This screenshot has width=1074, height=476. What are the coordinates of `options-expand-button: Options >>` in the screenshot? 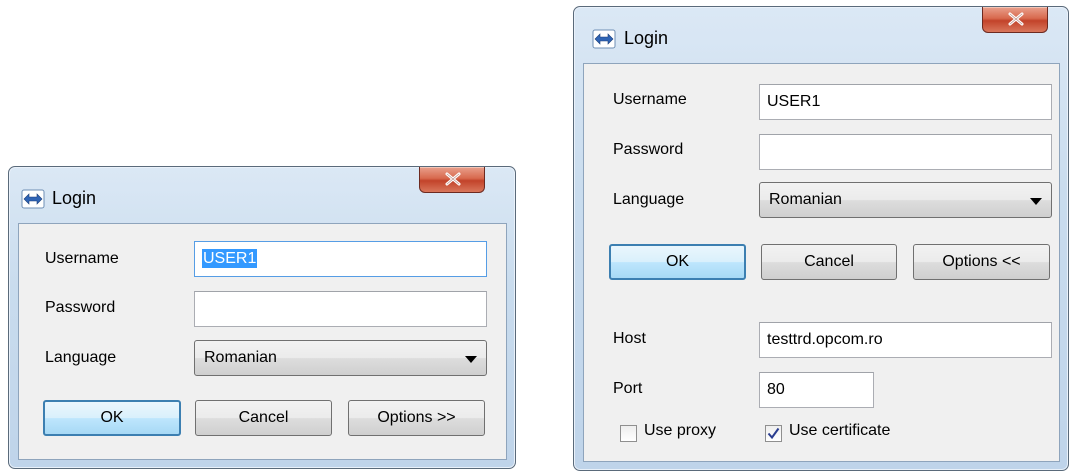 It's located at (416, 418).